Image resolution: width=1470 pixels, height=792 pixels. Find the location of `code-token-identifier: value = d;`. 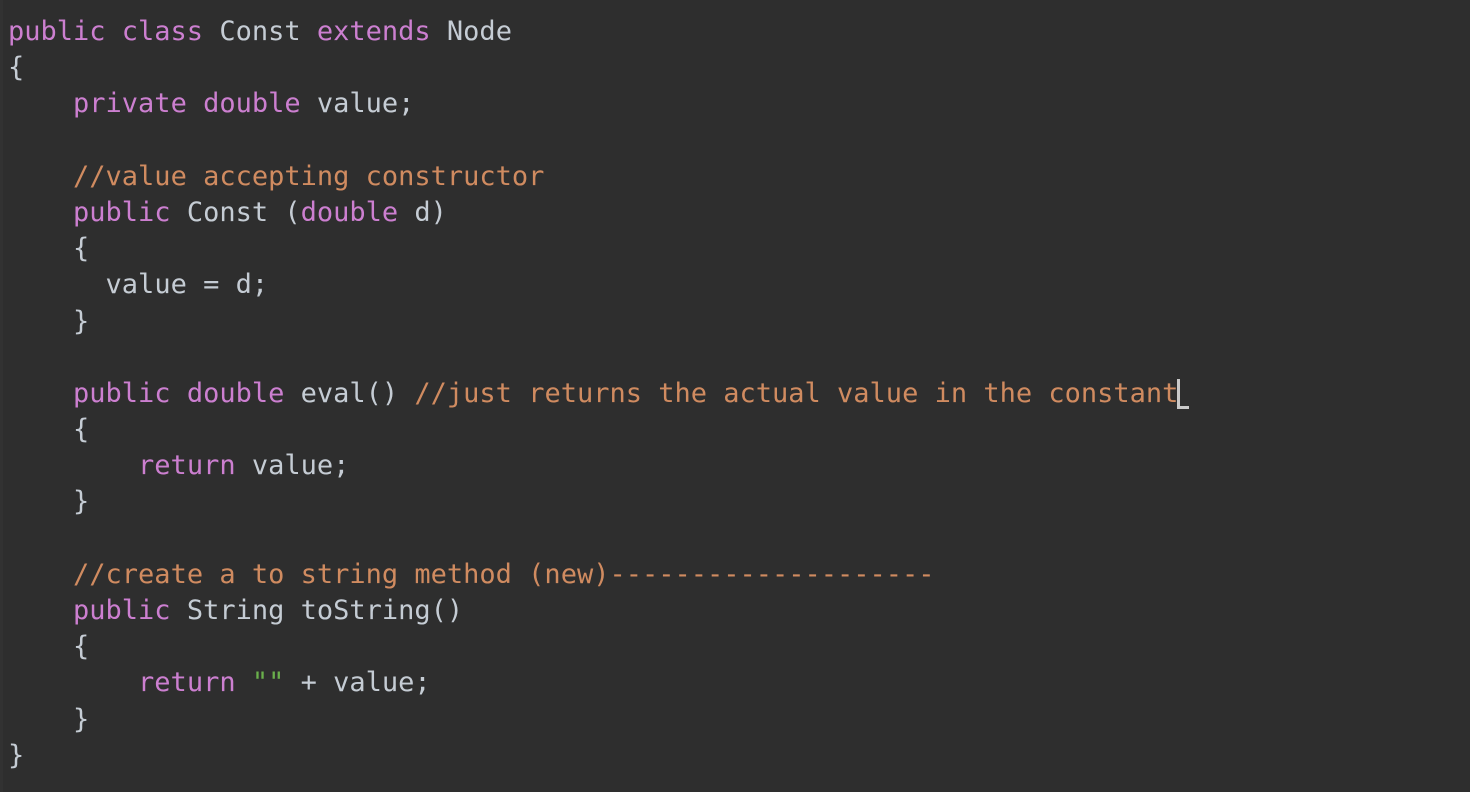

code-token-identifier: value = d; is located at coordinates (187, 285).